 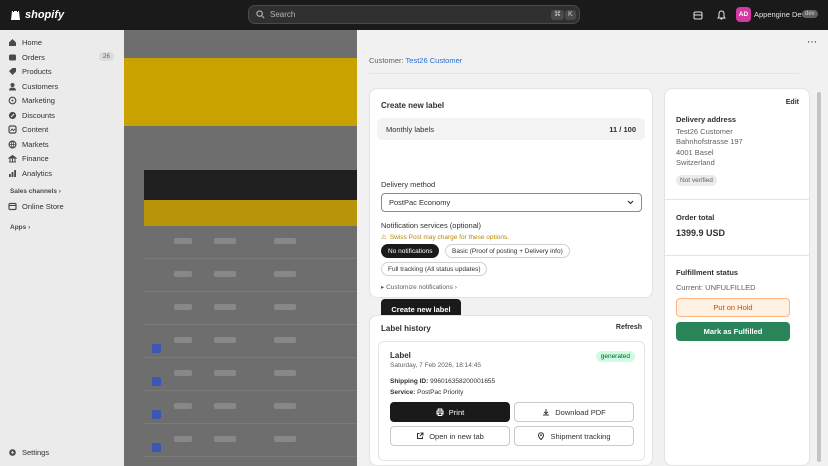 I want to click on sidebar-item-label: Customers, so click(x=40, y=86).